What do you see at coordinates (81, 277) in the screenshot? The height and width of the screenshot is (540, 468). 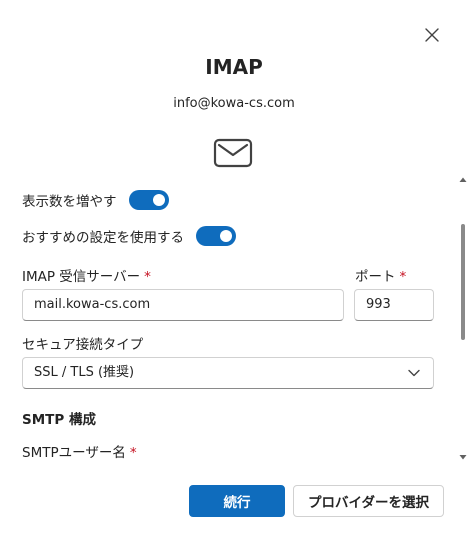 I see `imap-server-label-text: IMAP 受信サーバー` at bounding box center [81, 277].